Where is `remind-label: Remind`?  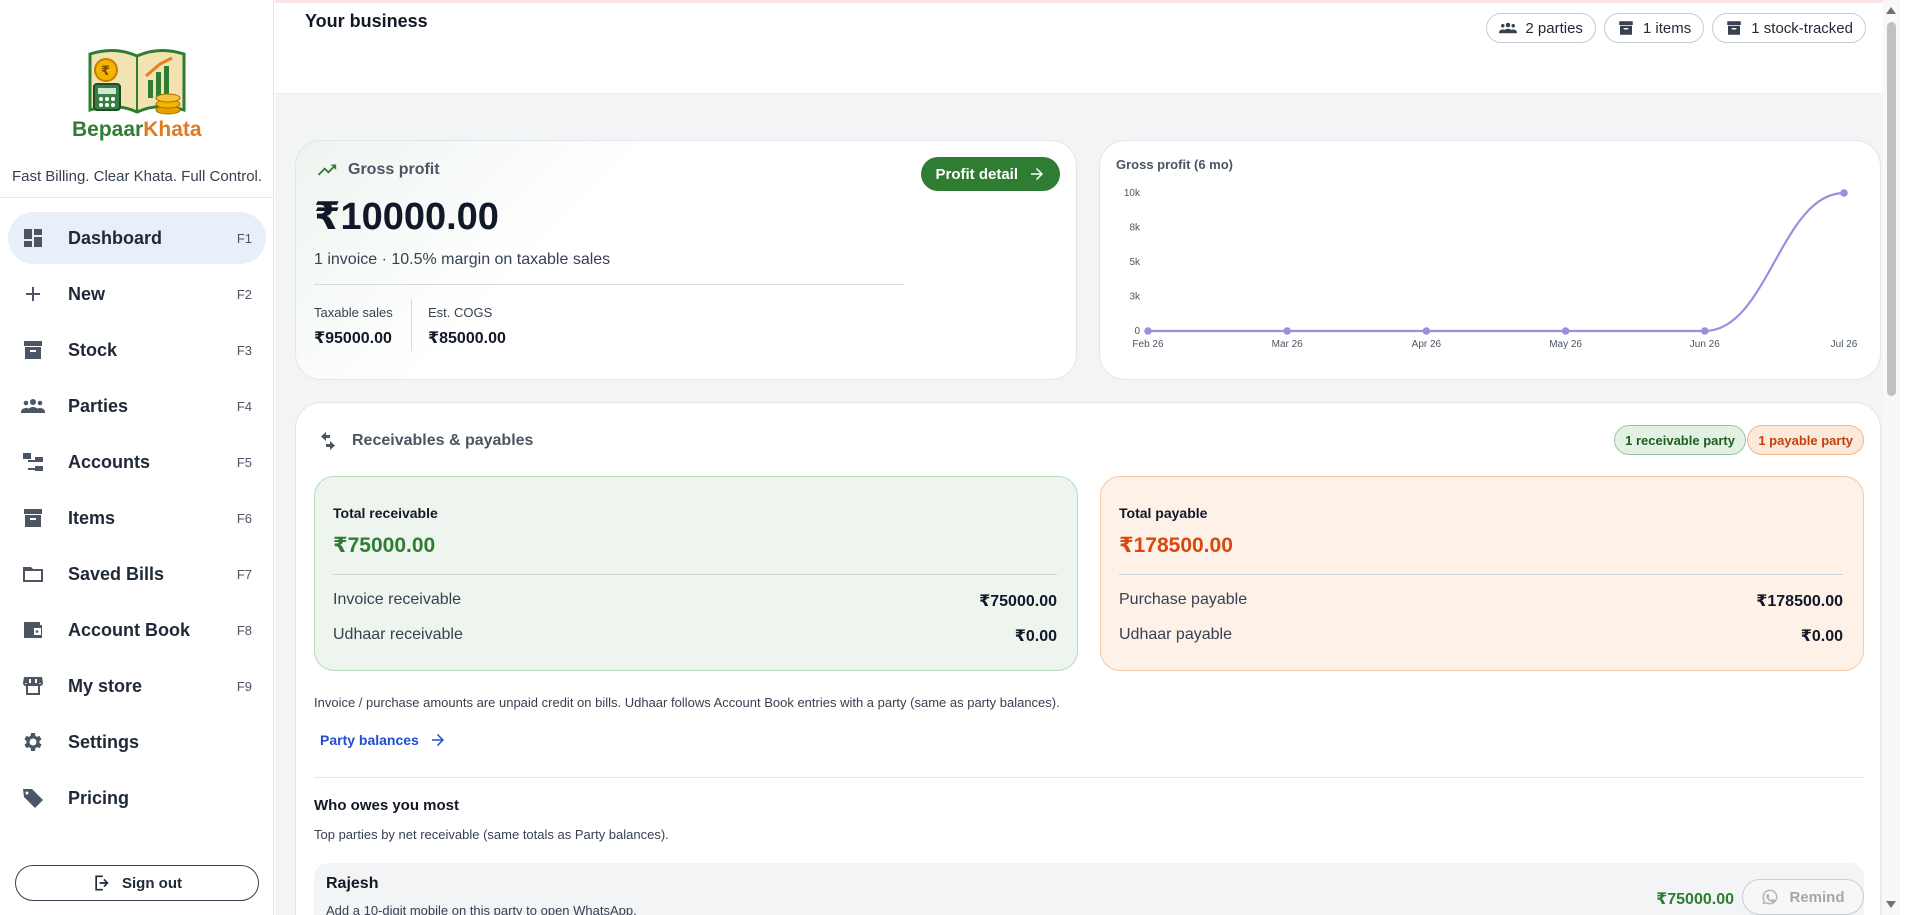
remind-label: Remind is located at coordinates (1817, 897).